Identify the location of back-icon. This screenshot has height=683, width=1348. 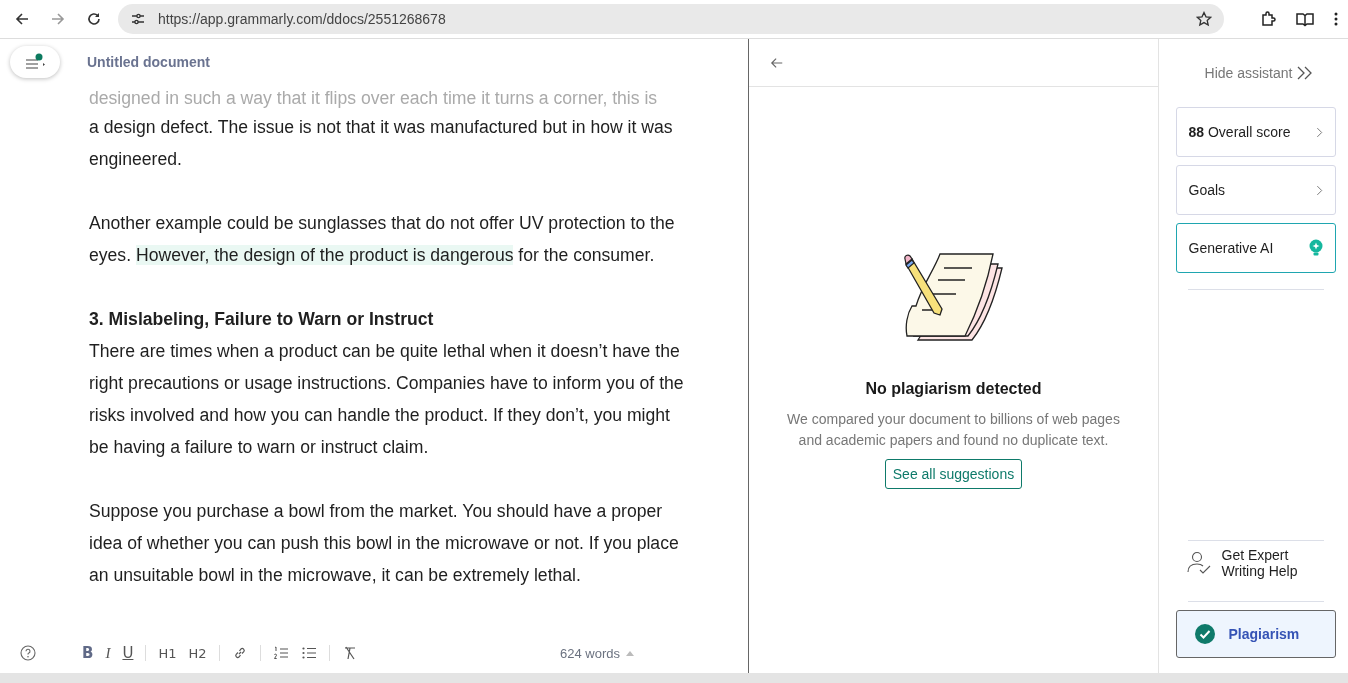
(22, 19).